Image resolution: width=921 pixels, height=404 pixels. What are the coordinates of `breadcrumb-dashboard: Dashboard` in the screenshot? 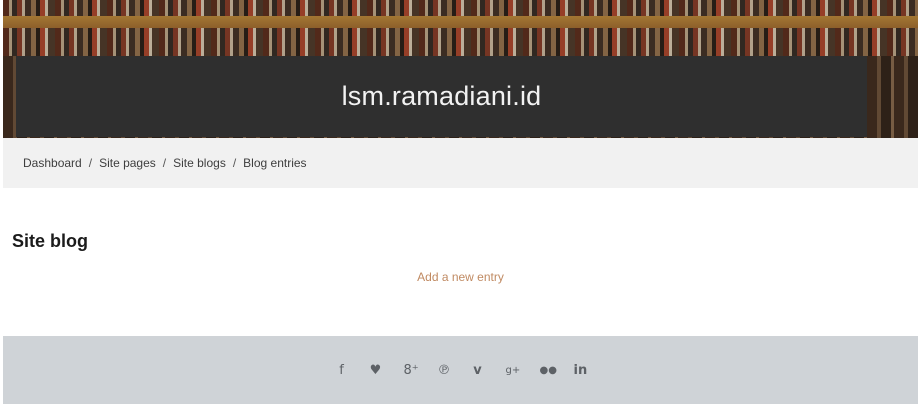 It's located at (52, 163).